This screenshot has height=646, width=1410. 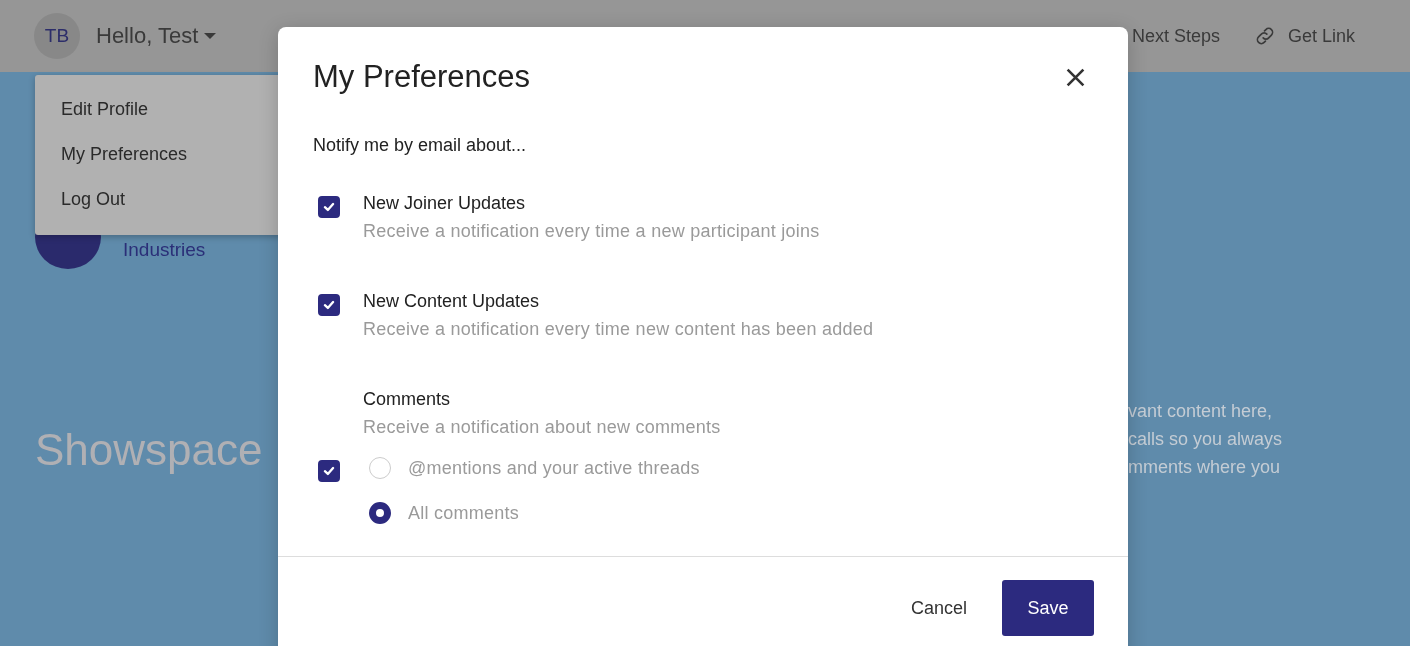 What do you see at coordinates (445, 203) in the screenshot?
I see `option-title: New Joiner Updates` at bounding box center [445, 203].